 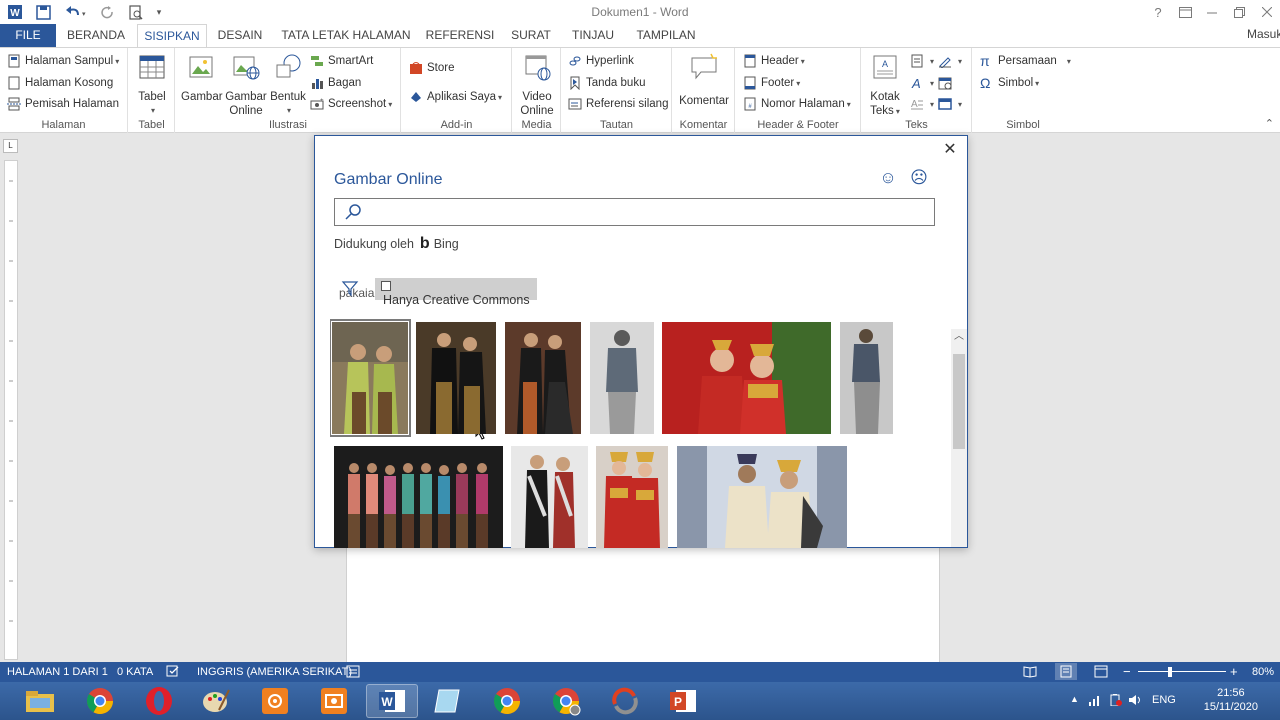 I want to click on page-count-status: HALAMAN 1 DARI 1, so click(x=57, y=672).